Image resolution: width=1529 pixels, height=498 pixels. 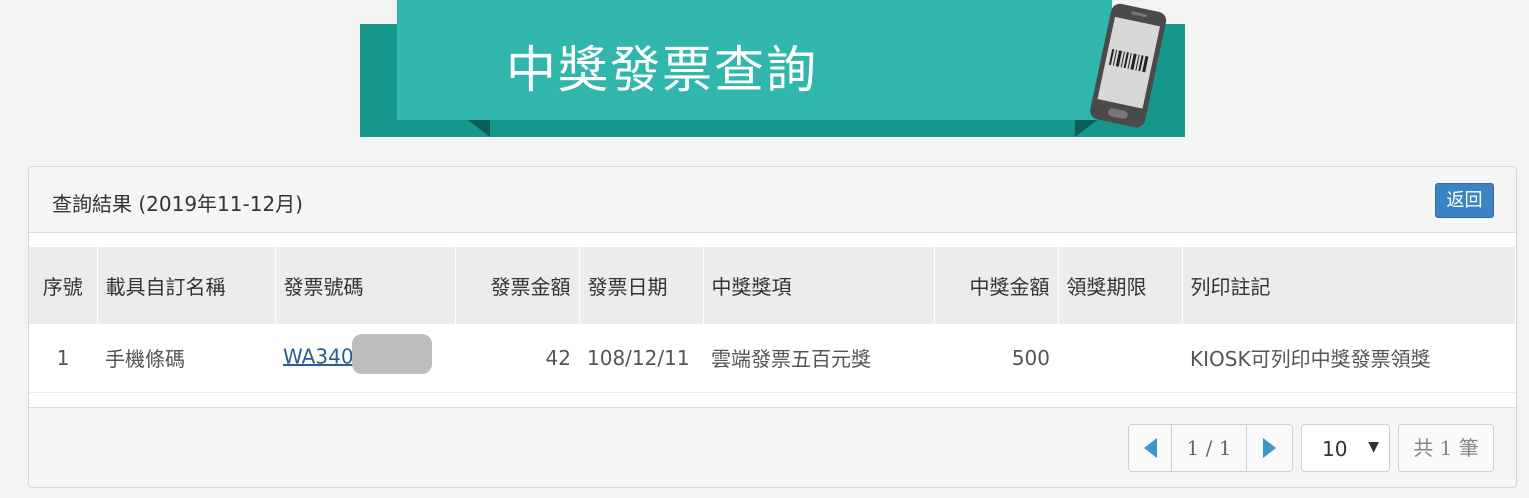 What do you see at coordinates (1446, 448) in the screenshot?
I see `total-count: 共 1 筆` at bounding box center [1446, 448].